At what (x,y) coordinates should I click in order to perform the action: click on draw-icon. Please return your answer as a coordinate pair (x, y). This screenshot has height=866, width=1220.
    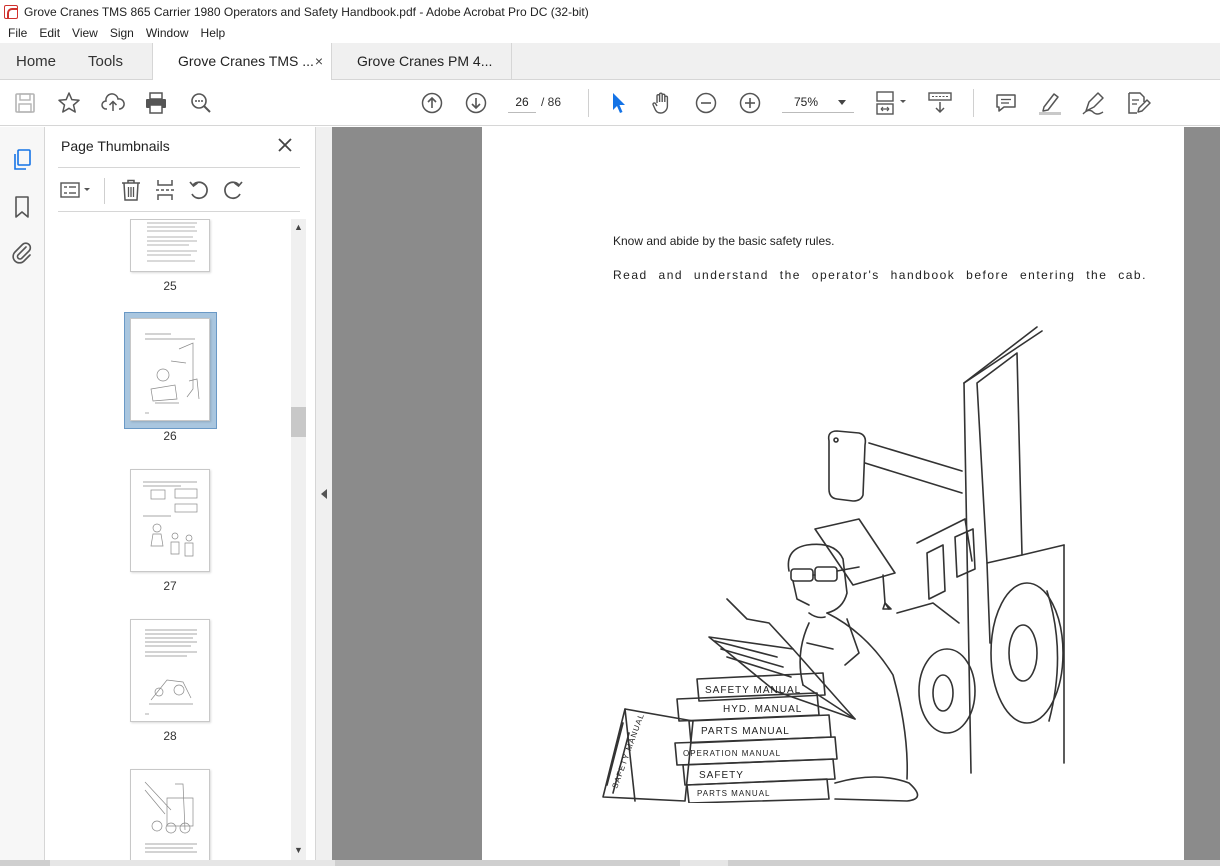
    Looking at the image, I should click on (1094, 103).